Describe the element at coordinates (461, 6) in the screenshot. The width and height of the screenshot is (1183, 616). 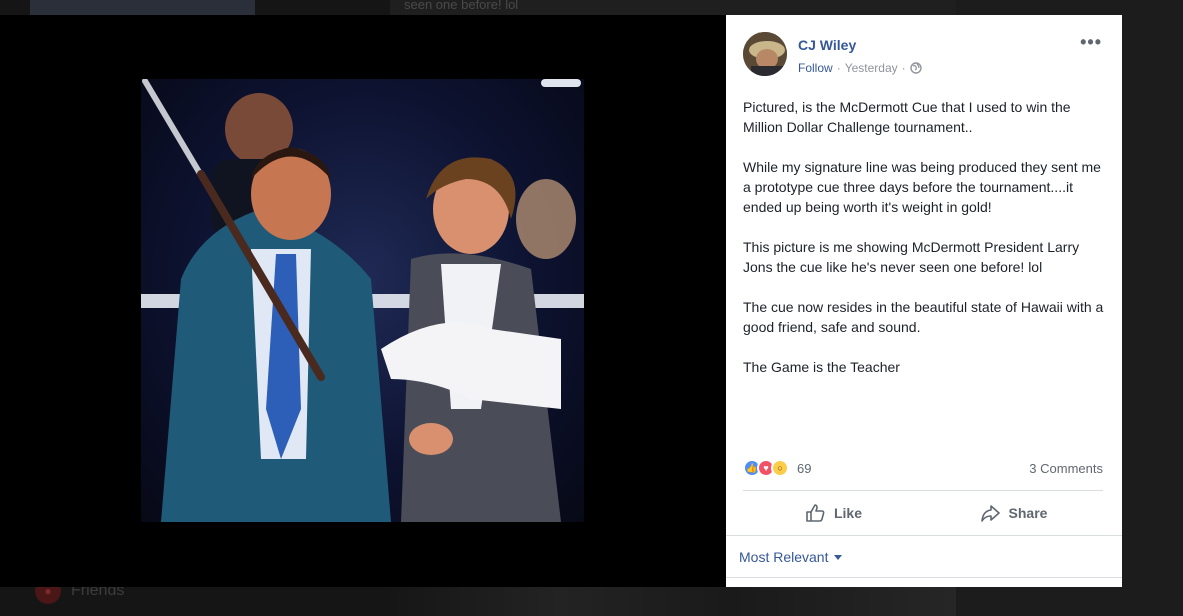
I see `background-feed-snippet: seen one before! lol` at that location.